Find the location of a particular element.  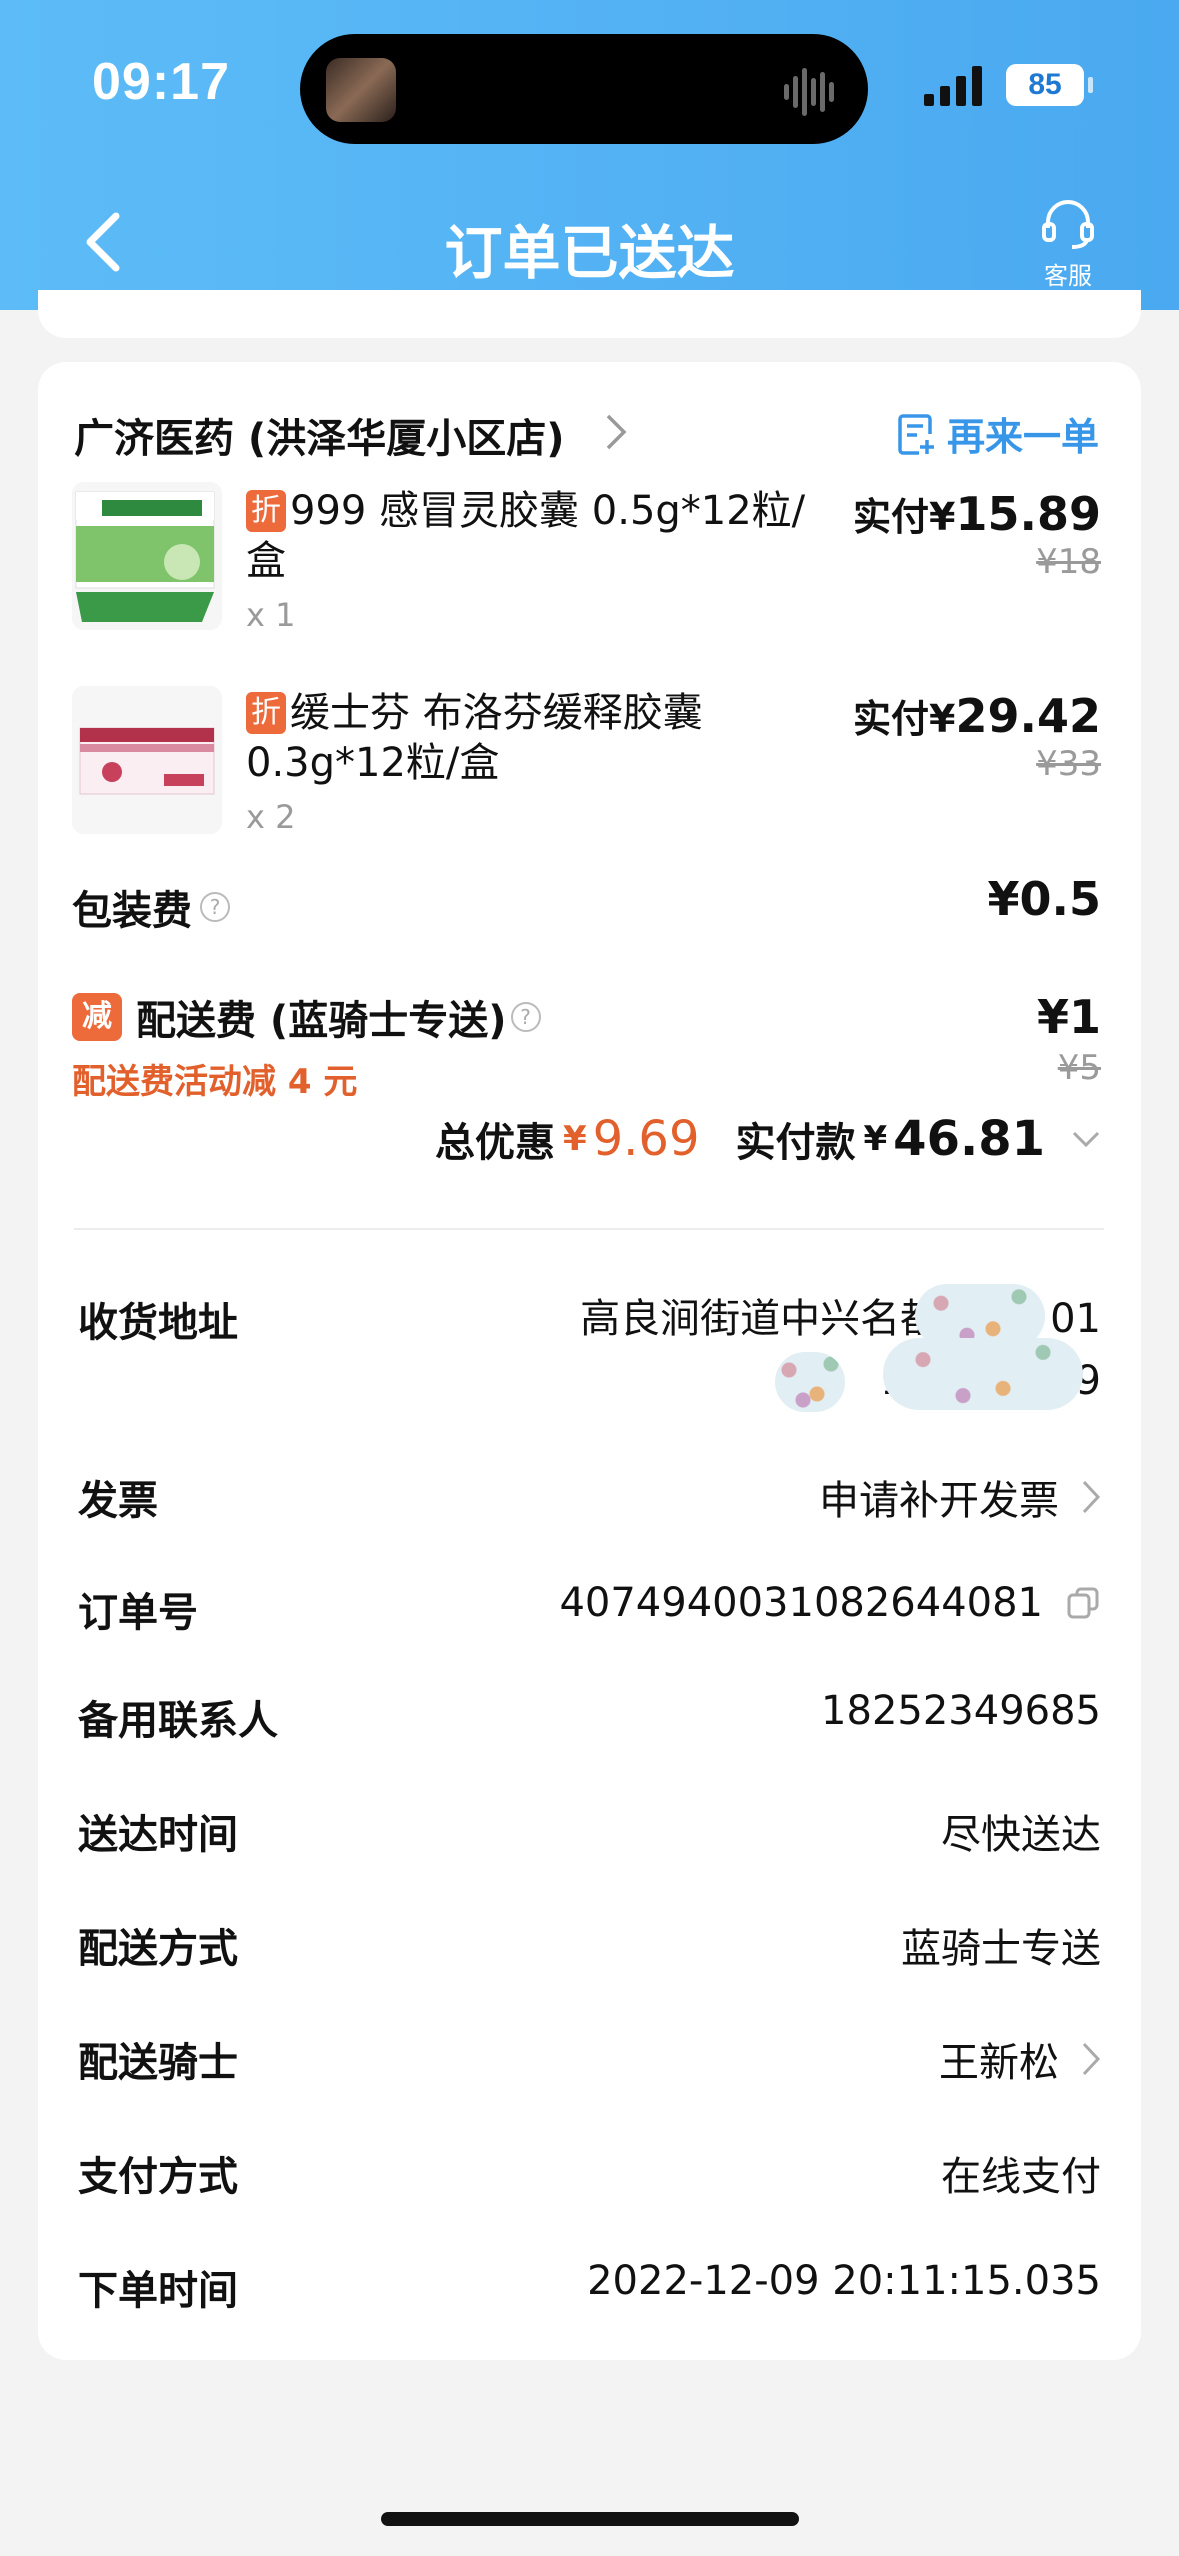

order-time-label: 下单时间 is located at coordinates (158, 2291).